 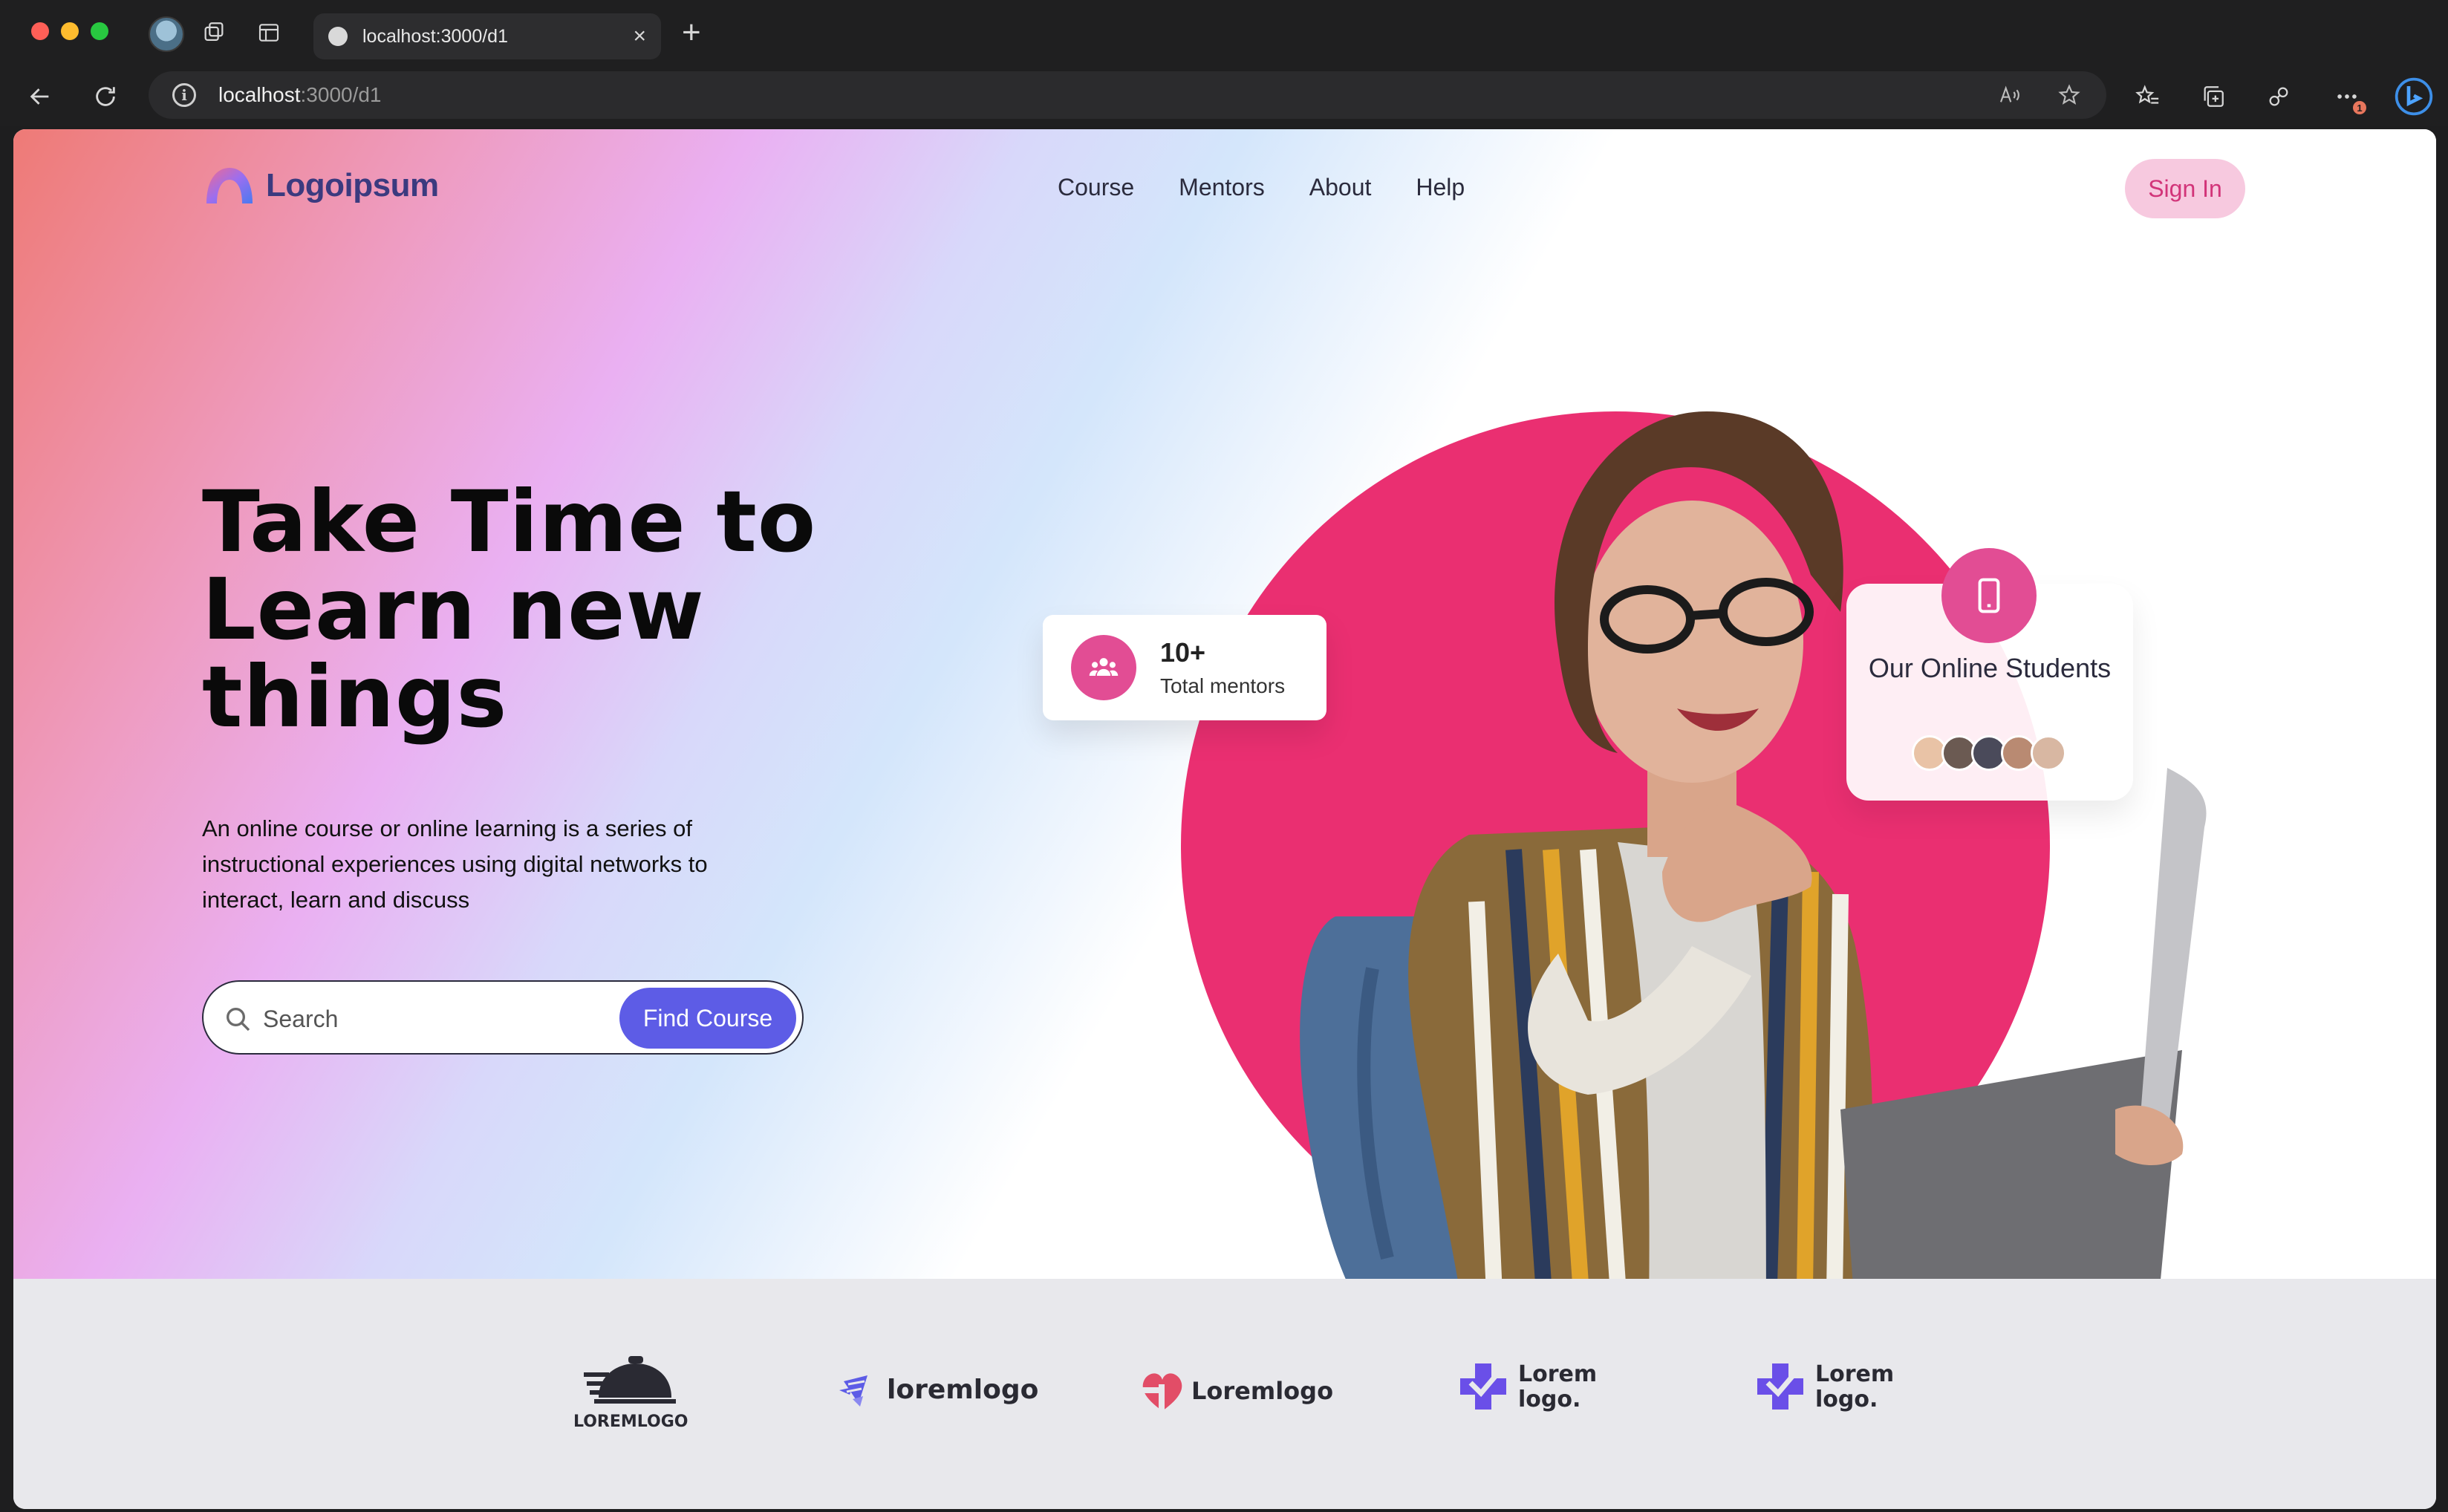 What do you see at coordinates (70, 31) in the screenshot?
I see `minimize-window-button` at bounding box center [70, 31].